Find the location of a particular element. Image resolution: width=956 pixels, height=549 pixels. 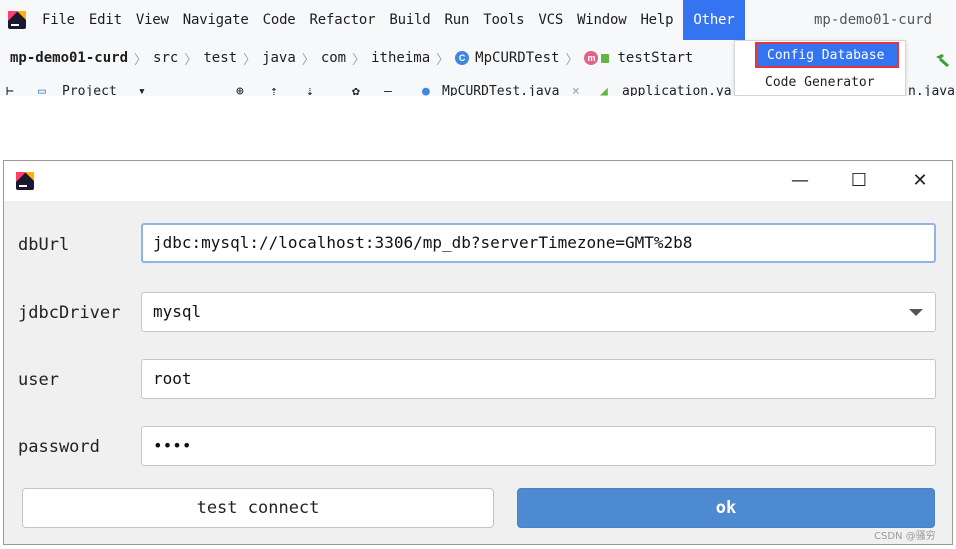

menu-file: File is located at coordinates (58, 20).